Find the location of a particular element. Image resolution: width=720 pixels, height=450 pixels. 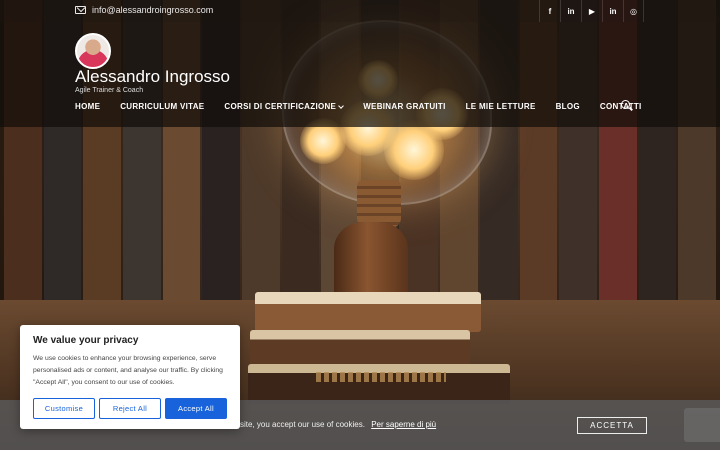

nav-blog: BLOG is located at coordinates (568, 106).